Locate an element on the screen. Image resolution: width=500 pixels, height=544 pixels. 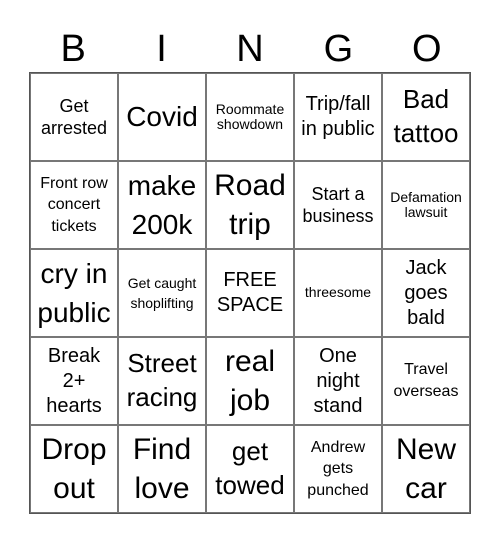
bingo-cell: Drop out is located at coordinates (74, 469).